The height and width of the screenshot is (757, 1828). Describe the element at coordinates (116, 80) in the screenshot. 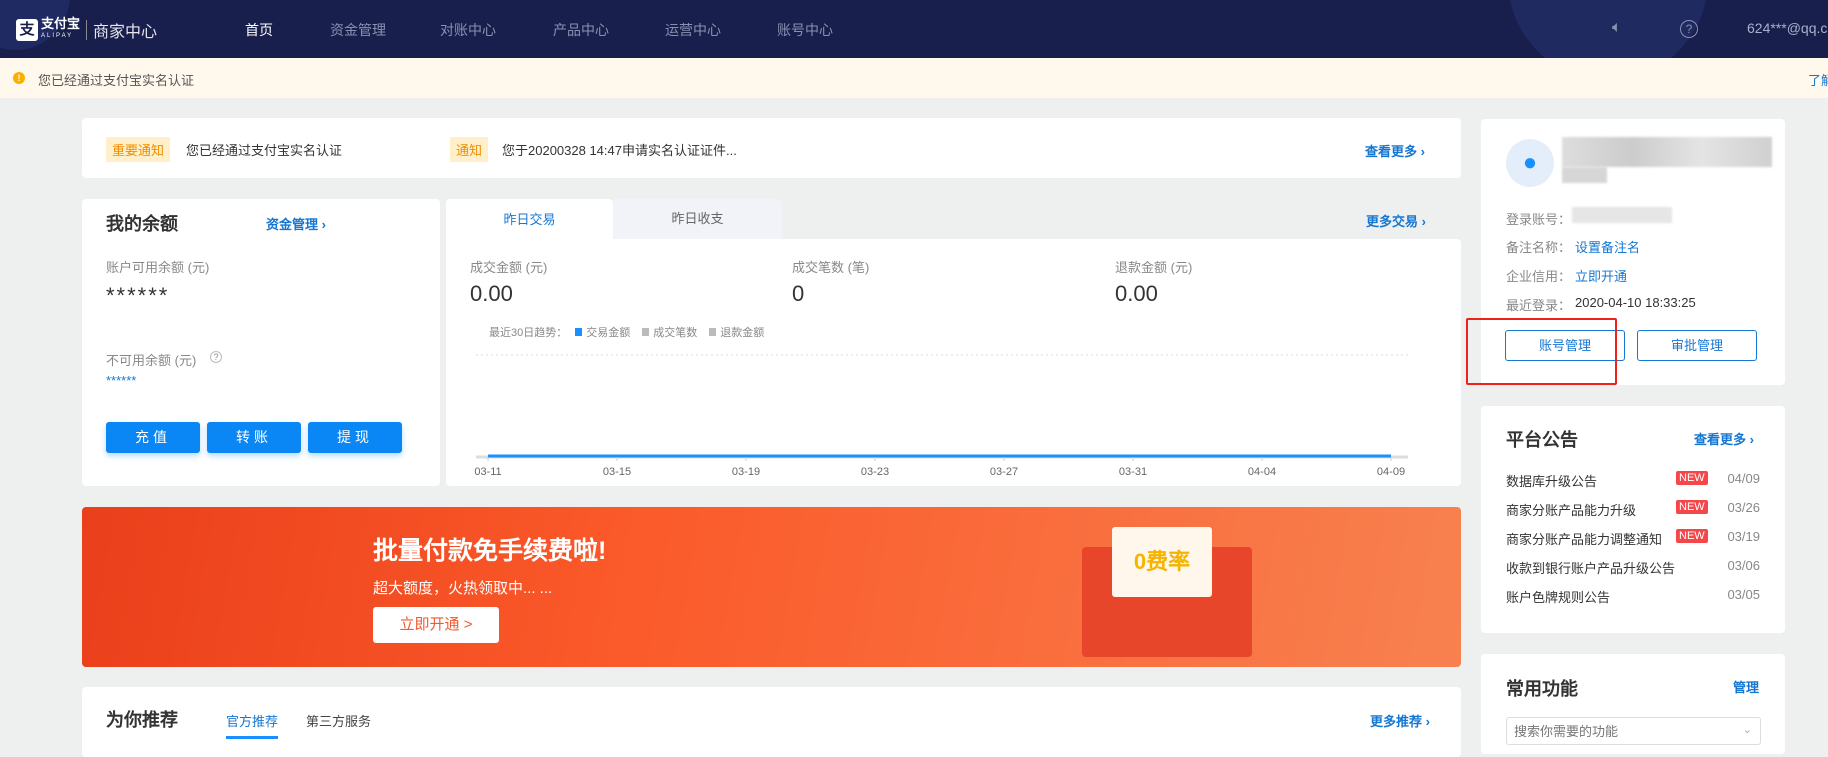

I see `notice-bar-text: 您已经通过支付宝实名认证` at that location.